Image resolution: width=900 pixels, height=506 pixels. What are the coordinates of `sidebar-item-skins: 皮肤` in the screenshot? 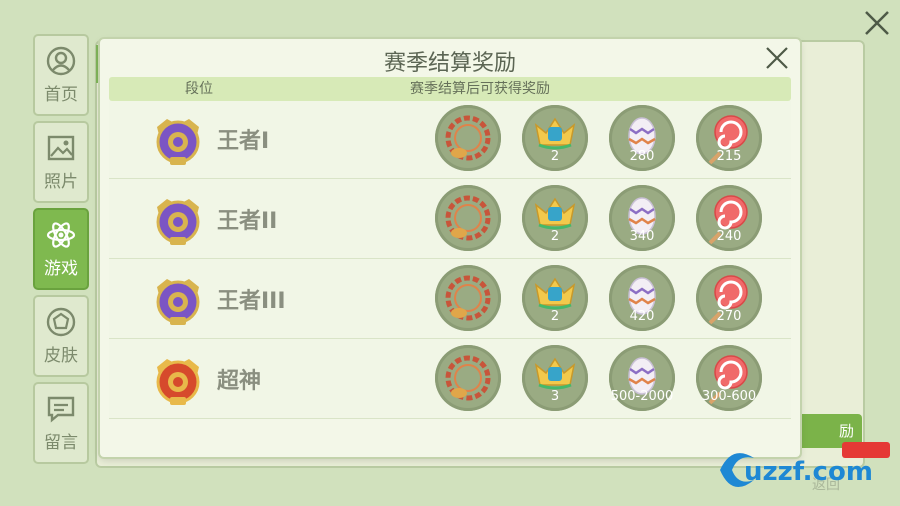 It's located at (61, 336).